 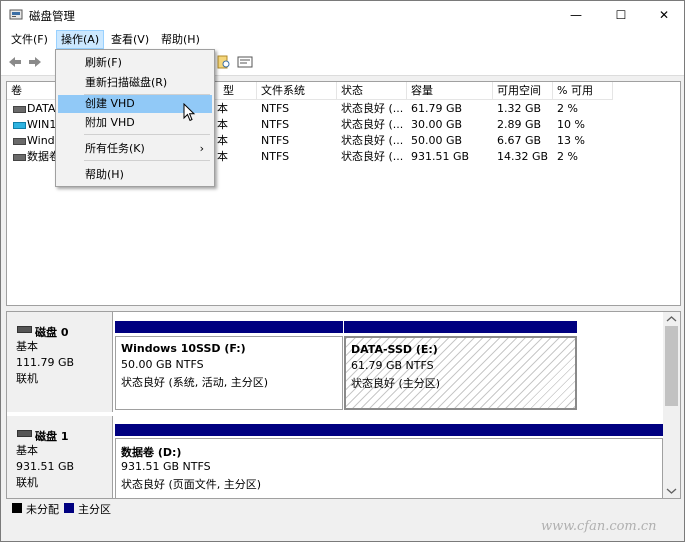 I want to click on partition-name: 数据卷 (D:), so click(x=151, y=452).